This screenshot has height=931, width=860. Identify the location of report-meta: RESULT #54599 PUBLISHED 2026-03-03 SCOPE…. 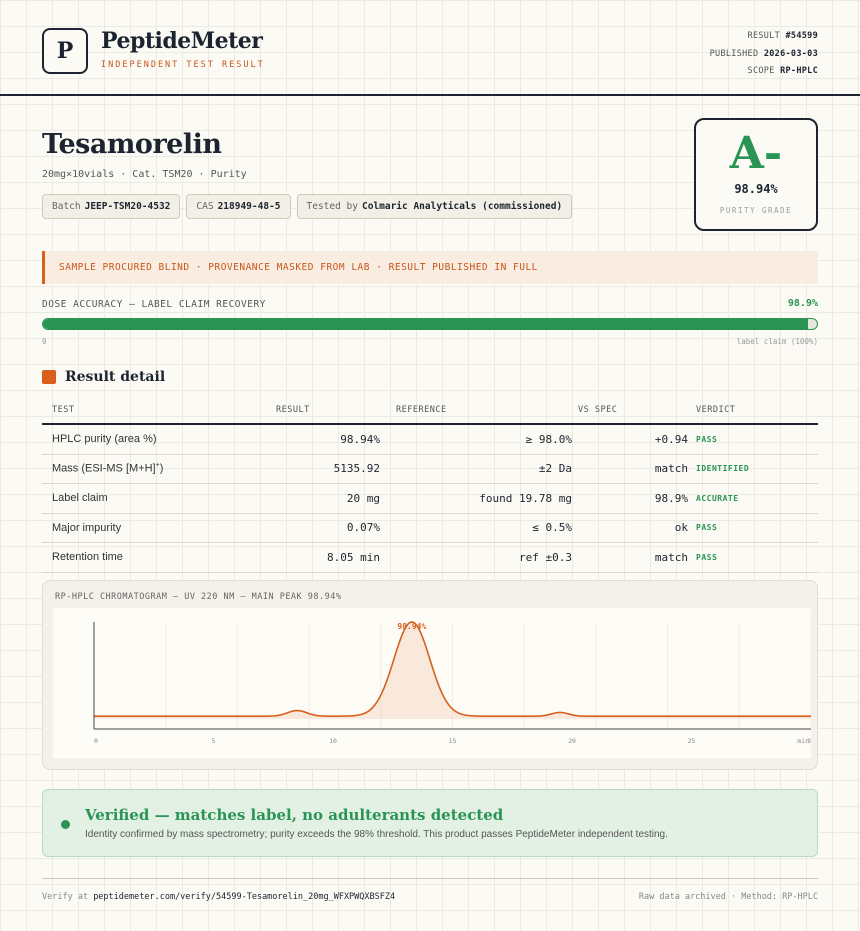
(764, 54).